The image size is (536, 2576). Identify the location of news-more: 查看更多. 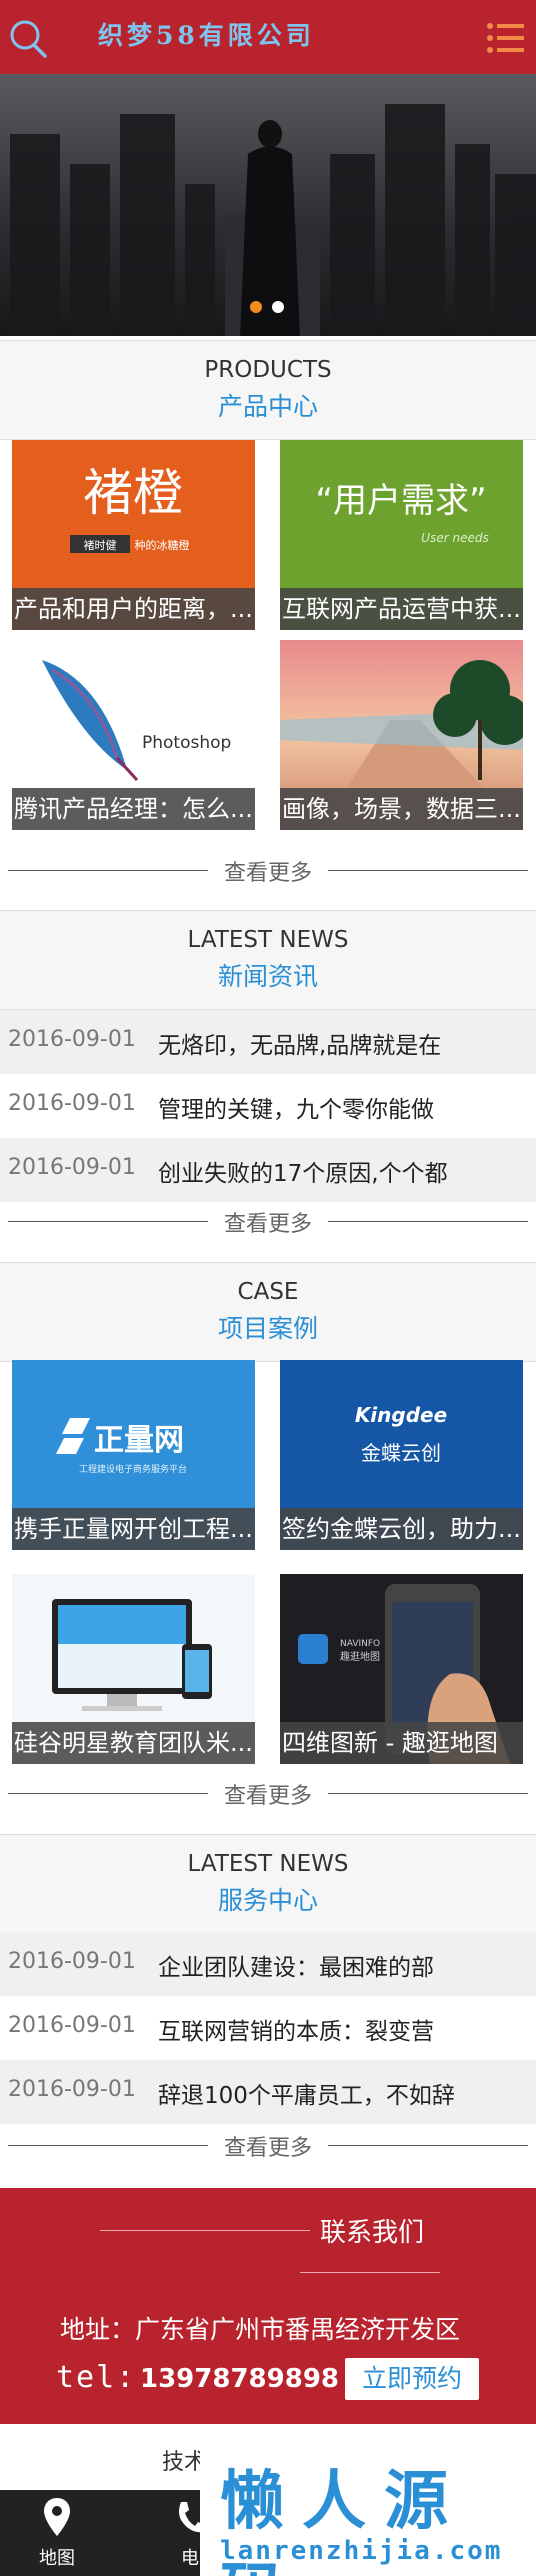
(268, 1221).